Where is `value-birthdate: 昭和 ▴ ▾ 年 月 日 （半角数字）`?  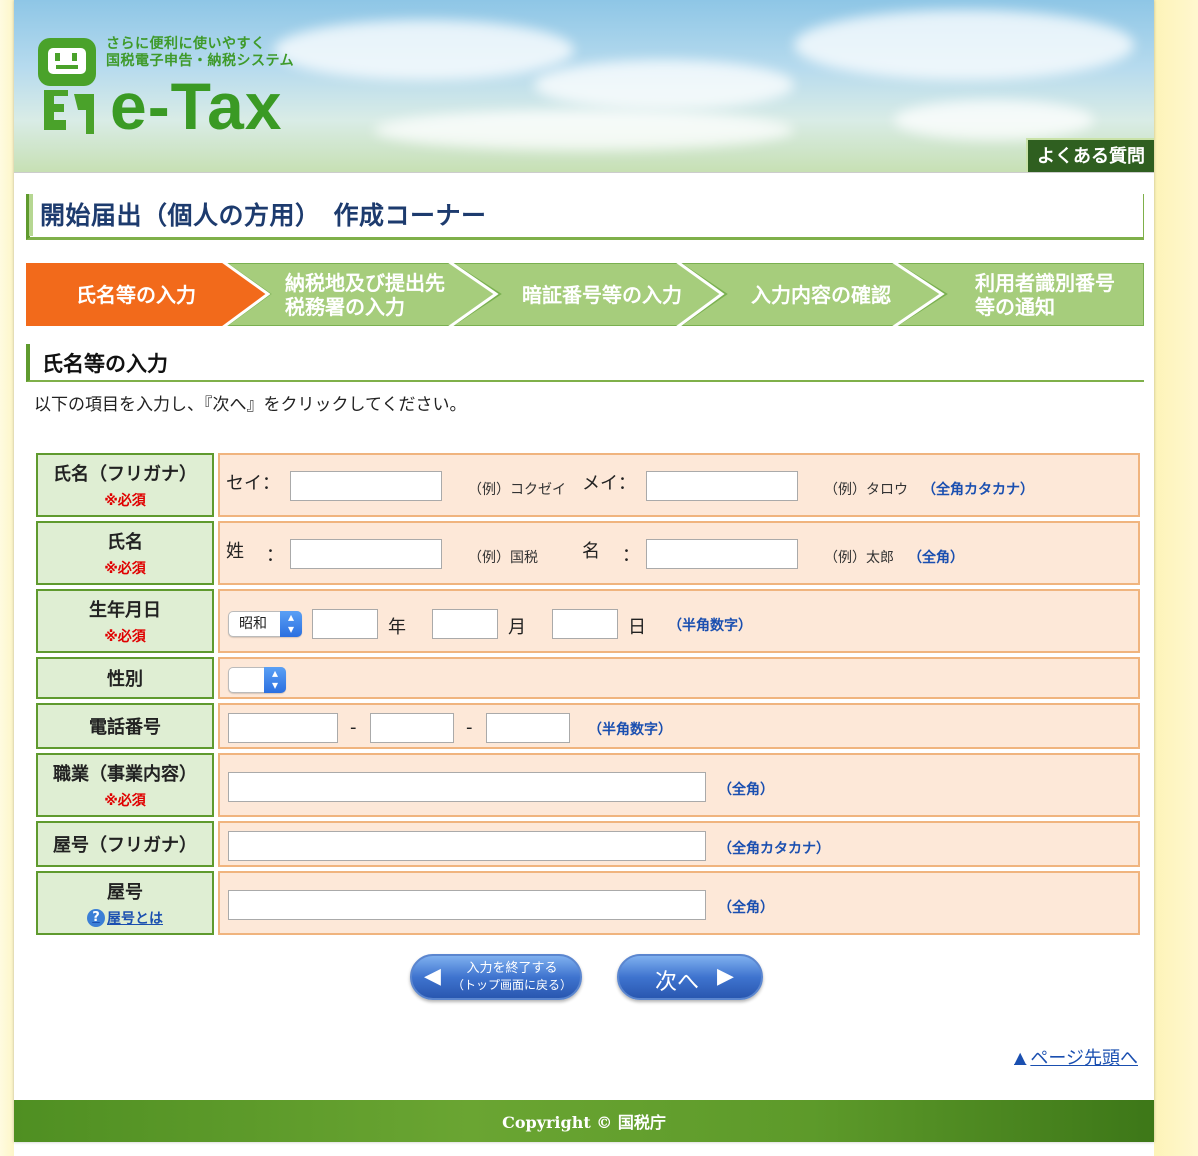 value-birthdate: 昭和 ▴ ▾ 年 月 日 （半角数字） is located at coordinates (679, 621).